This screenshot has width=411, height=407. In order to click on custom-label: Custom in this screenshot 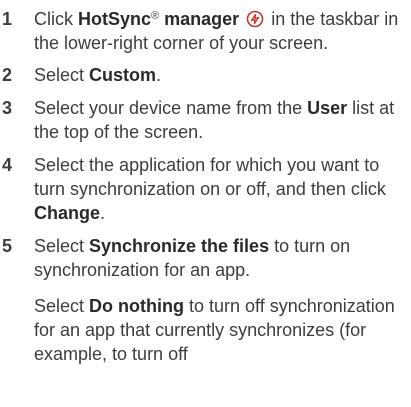, I will do `click(123, 75)`.